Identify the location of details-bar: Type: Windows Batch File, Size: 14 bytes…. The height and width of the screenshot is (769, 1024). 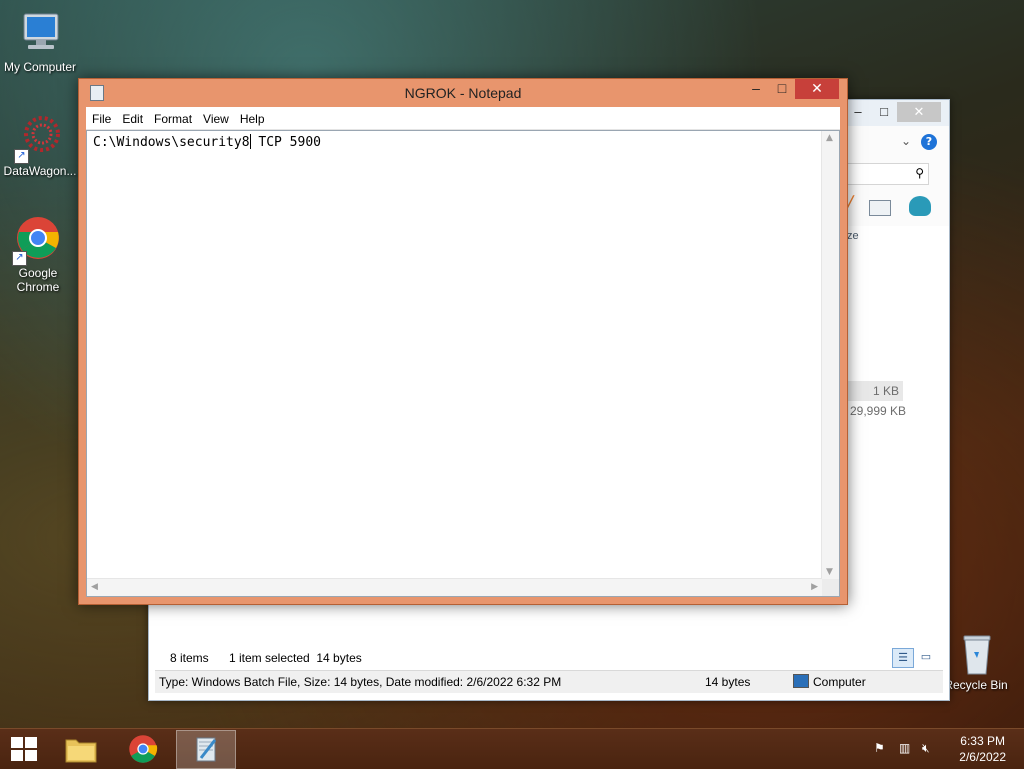
(549, 681).